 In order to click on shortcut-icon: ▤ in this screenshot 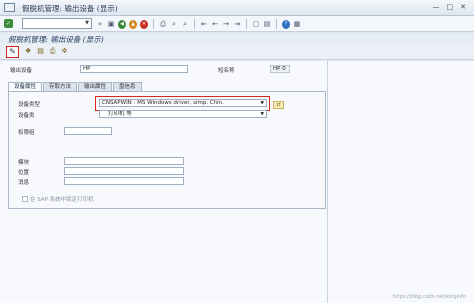, I will do `click(267, 24)`.